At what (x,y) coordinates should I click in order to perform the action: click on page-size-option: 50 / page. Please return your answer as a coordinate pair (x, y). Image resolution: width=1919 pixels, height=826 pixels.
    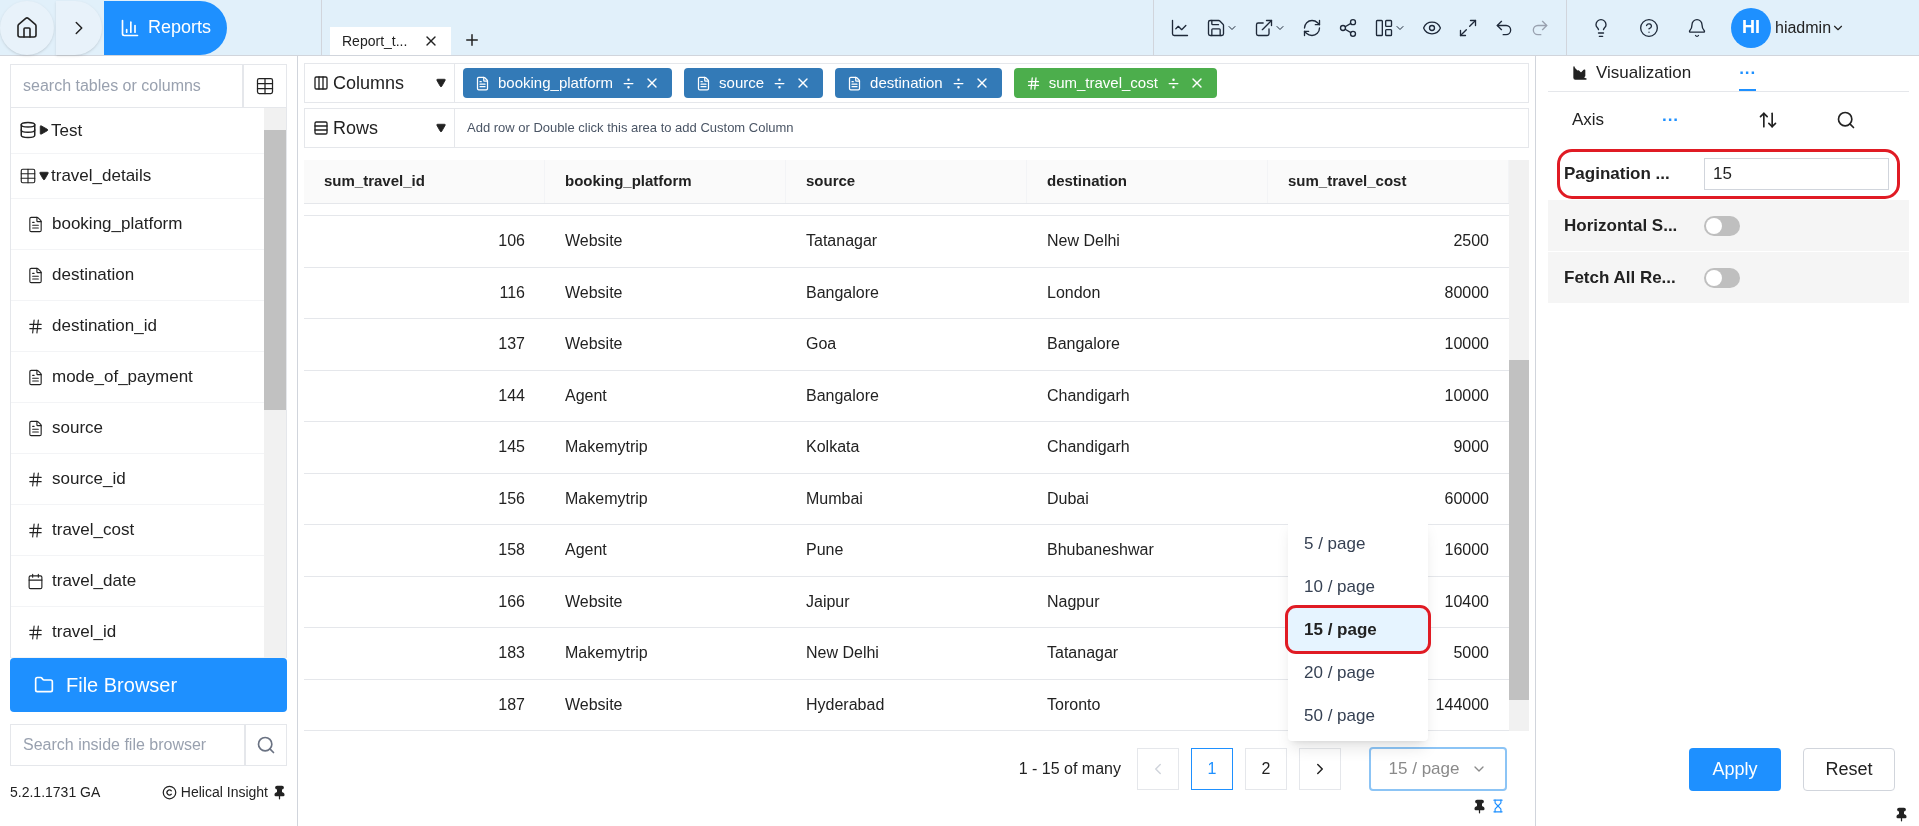
    Looking at the image, I should click on (1358, 715).